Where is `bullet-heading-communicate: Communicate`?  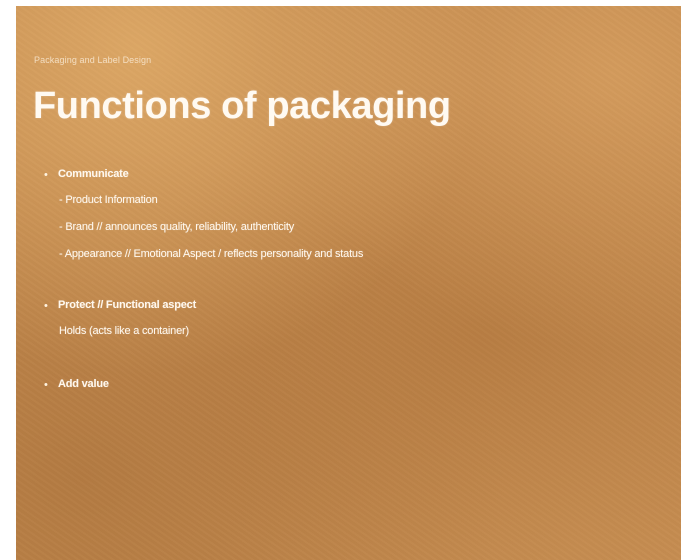
bullet-heading-communicate: Communicate is located at coordinates (93, 174).